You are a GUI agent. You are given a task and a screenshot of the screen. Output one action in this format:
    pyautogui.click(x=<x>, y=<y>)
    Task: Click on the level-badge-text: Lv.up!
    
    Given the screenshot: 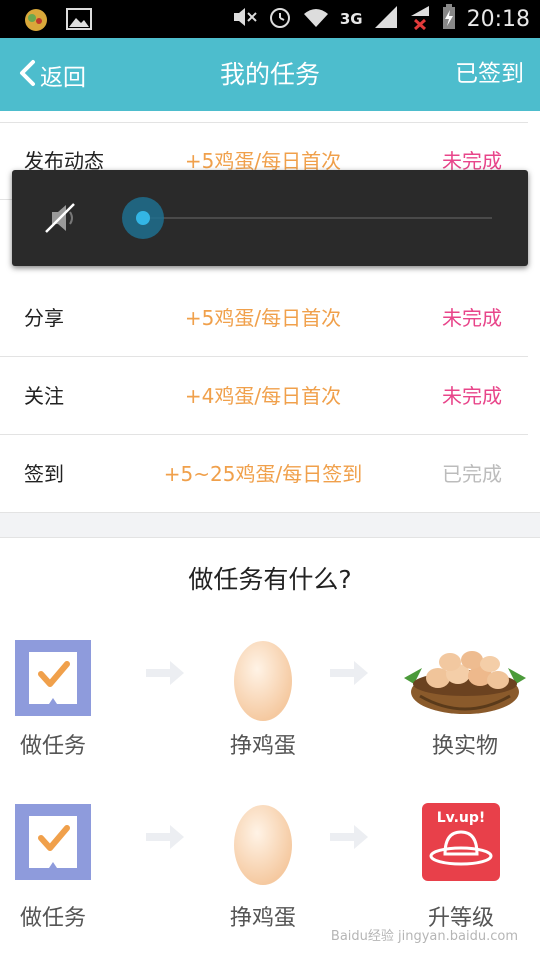 What is the action you would take?
    pyautogui.click(x=461, y=818)
    